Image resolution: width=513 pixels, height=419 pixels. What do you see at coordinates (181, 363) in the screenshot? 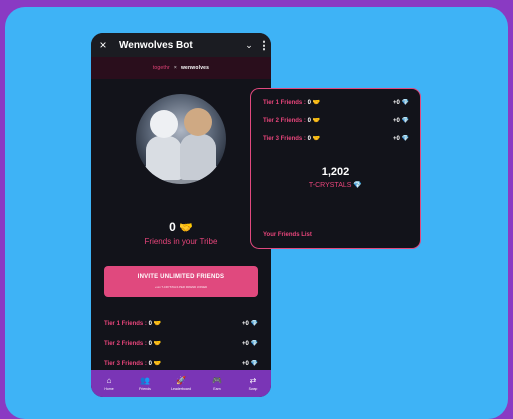
I see `tier-3-row: Tier 3 Friends : 0 🤝 +0 💎` at bounding box center [181, 363].